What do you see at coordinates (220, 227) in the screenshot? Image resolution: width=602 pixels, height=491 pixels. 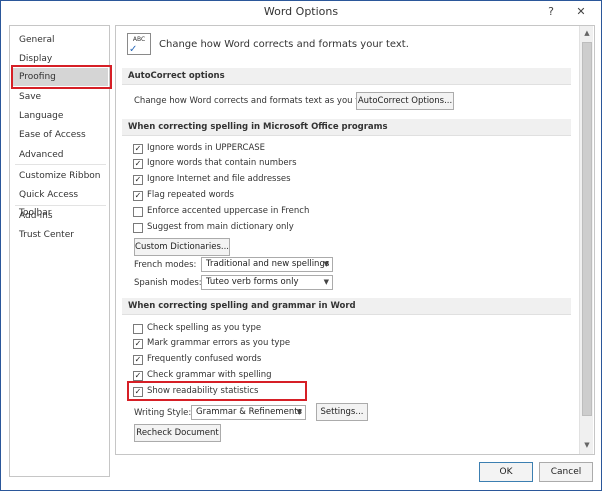 I see `label-main-dictionary: Suggest from main dictionary only` at bounding box center [220, 227].